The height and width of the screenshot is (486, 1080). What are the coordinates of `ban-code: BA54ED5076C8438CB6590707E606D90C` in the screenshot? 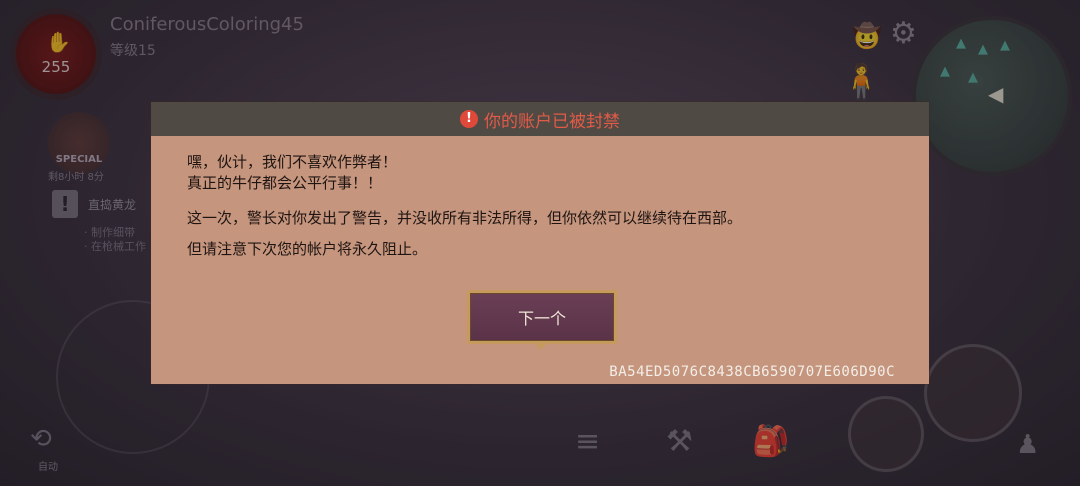 It's located at (752, 372).